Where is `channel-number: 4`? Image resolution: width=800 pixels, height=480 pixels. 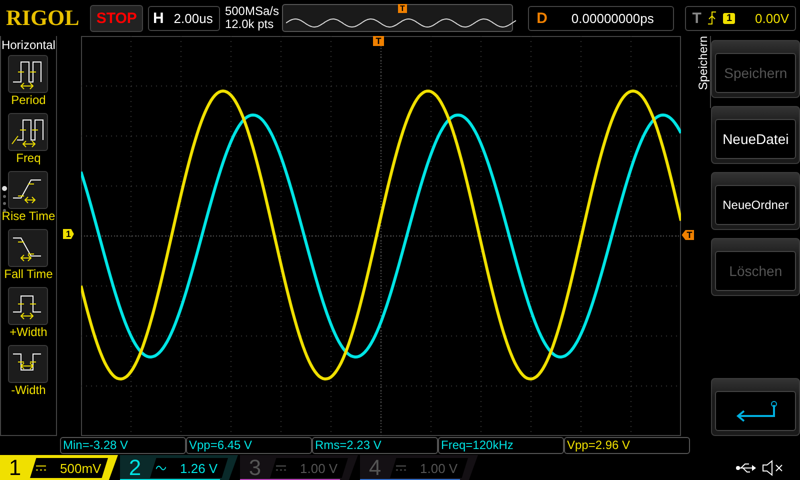
channel-number: 4 is located at coordinates (375, 467).